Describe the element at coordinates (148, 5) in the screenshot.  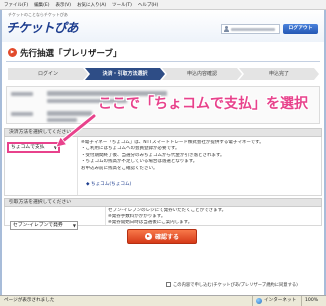
I see `menu-help: ヘルプ(H)` at that location.